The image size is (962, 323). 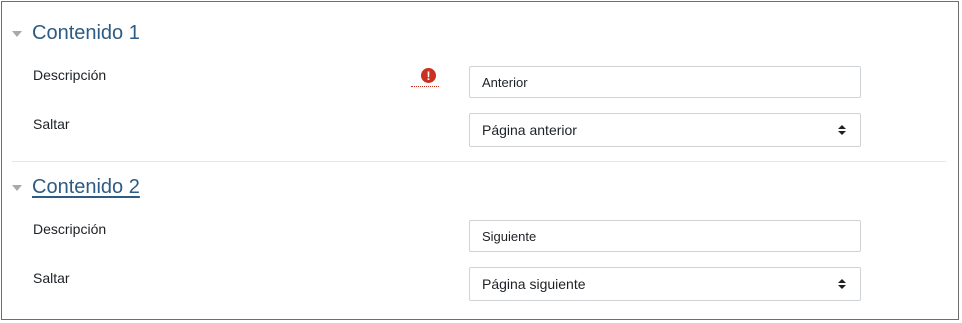 I want to click on jump-select-value: Página siguiente, so click(x=534, y=284).